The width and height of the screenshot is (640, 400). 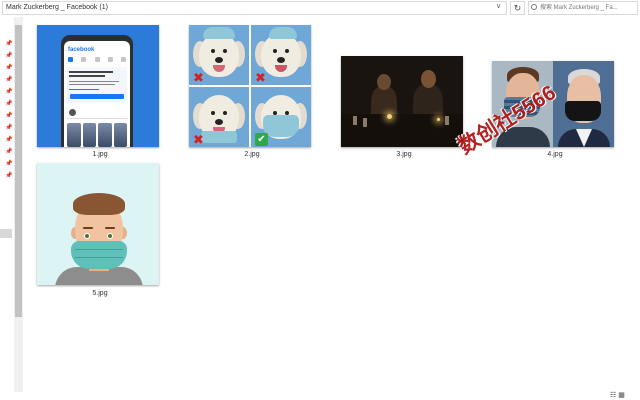 I want to click on file-item-3: 3.jpg, so click(x=399, y=94).